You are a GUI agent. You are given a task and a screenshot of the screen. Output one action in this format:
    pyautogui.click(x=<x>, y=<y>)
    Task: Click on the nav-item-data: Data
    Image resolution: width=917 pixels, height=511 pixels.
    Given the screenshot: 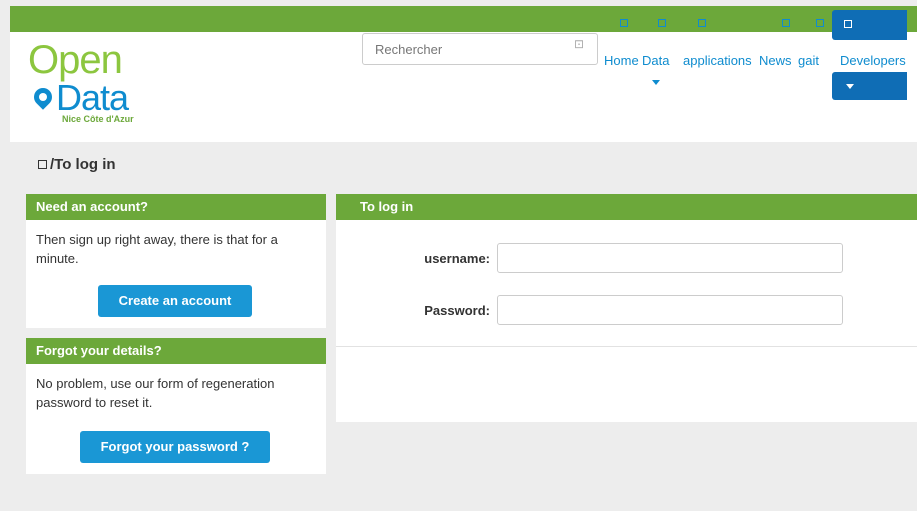 What is the action you would take?
    pyautogui.click(x=655, y=60)
    